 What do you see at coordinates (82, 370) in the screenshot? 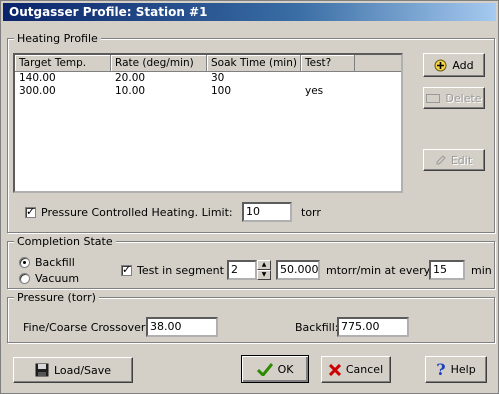
I see `load-save-label: Load/Save` at bounding box center [82, 370].